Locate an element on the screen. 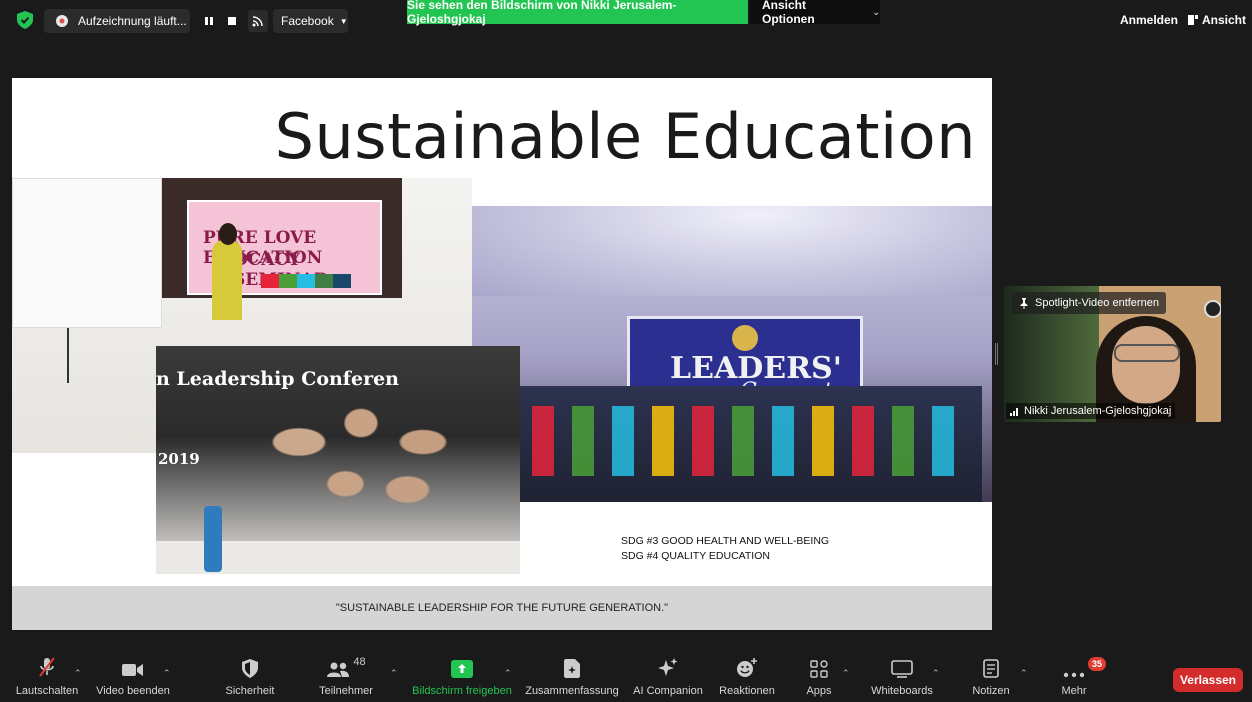  microphone-muted-icon is located at coordinates (47, 667).